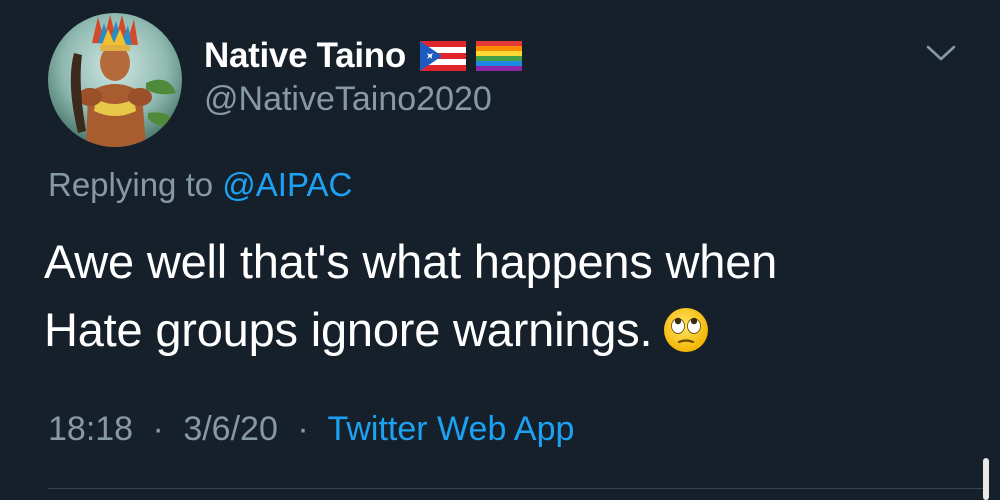 This screenshot has height=500, width=1000. What do you see at coordinates (131, 184) in the screenshot?
I see `replying-to-label: Replying to` at bounding box center [131, 184].